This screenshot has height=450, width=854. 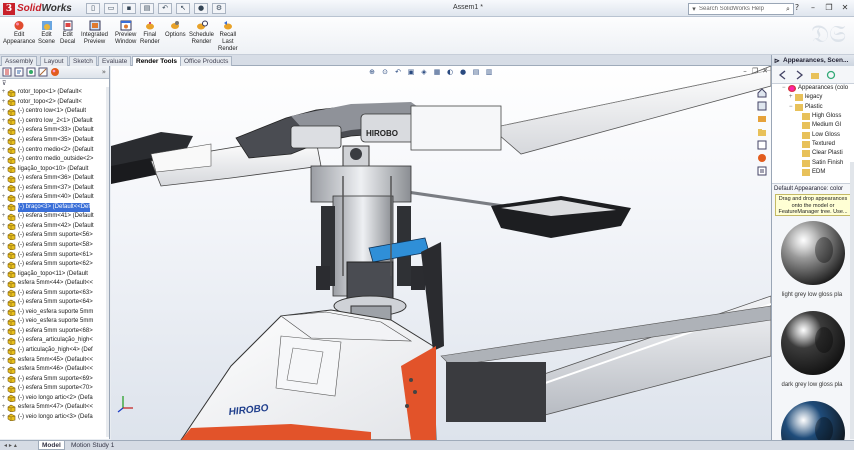 I want to click on minimize-button: –, so click(x=813, y=8).